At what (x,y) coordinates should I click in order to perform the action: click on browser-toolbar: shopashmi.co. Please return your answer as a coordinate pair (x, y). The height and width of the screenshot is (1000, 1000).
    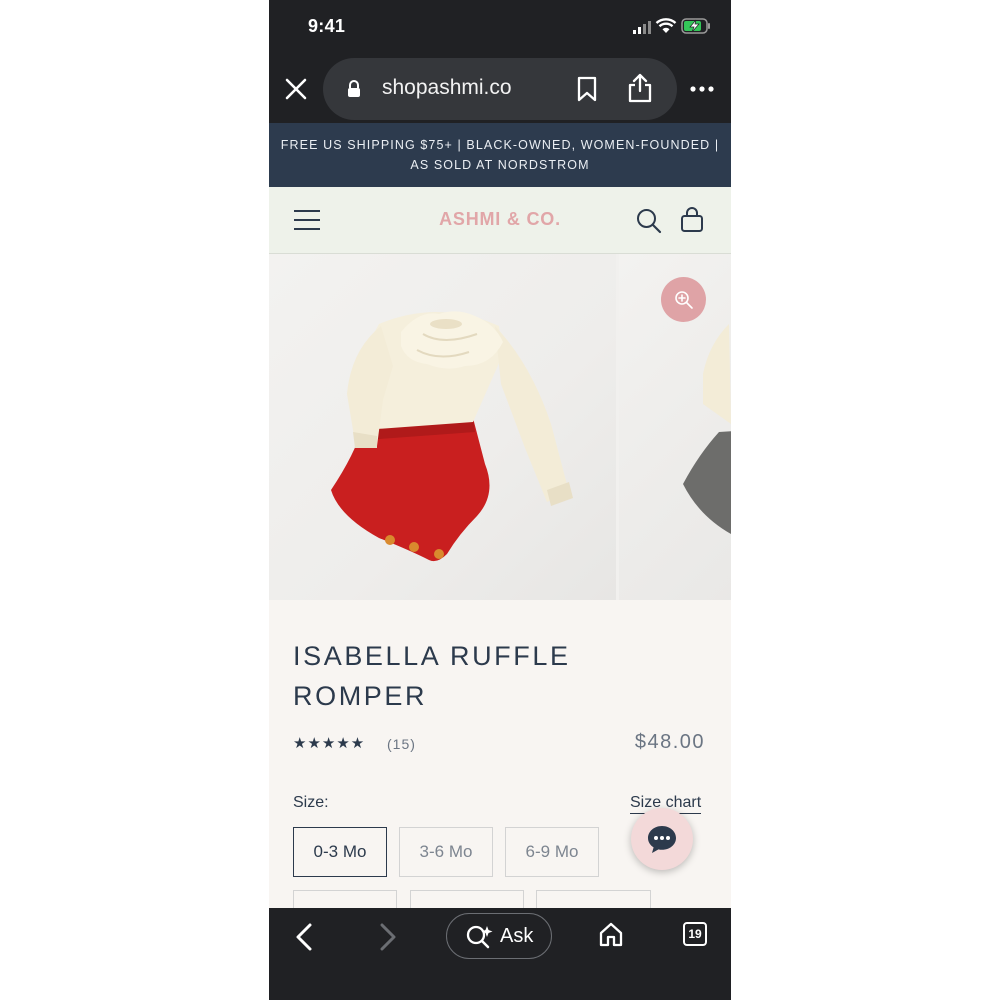
    Looking at the image, I should click on (500, 89).